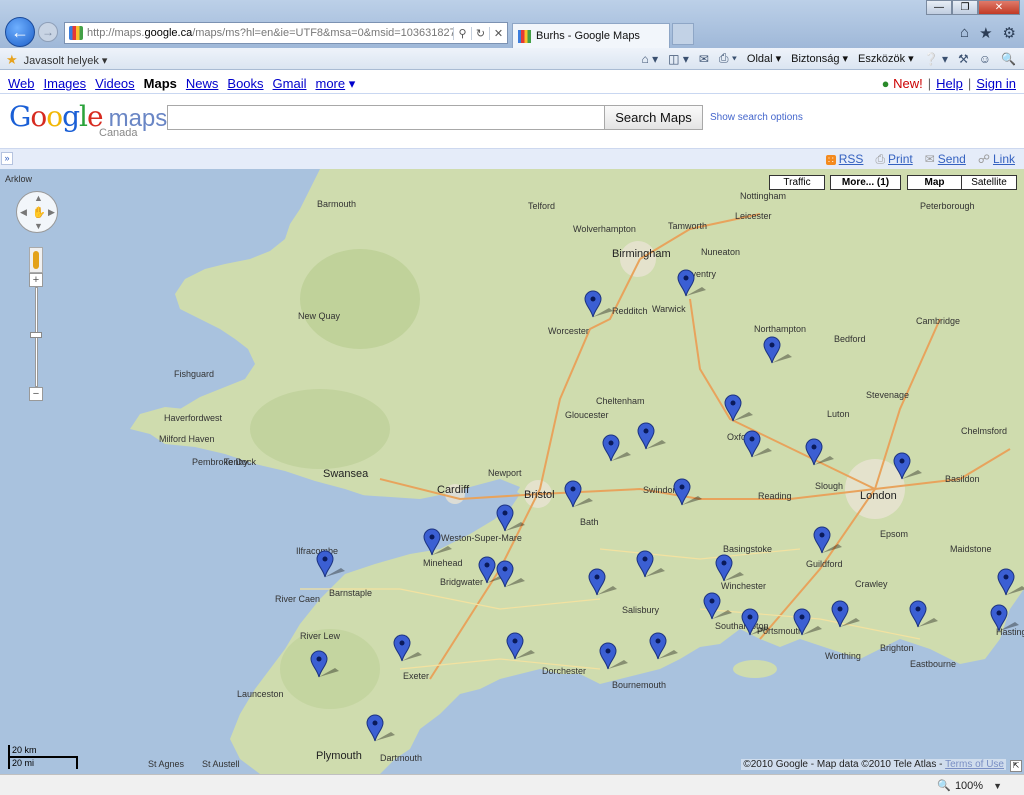 The width and height of the screenshot is (1024, 795). I want to click on pan-right-icon: ▶, so click(51, 212).